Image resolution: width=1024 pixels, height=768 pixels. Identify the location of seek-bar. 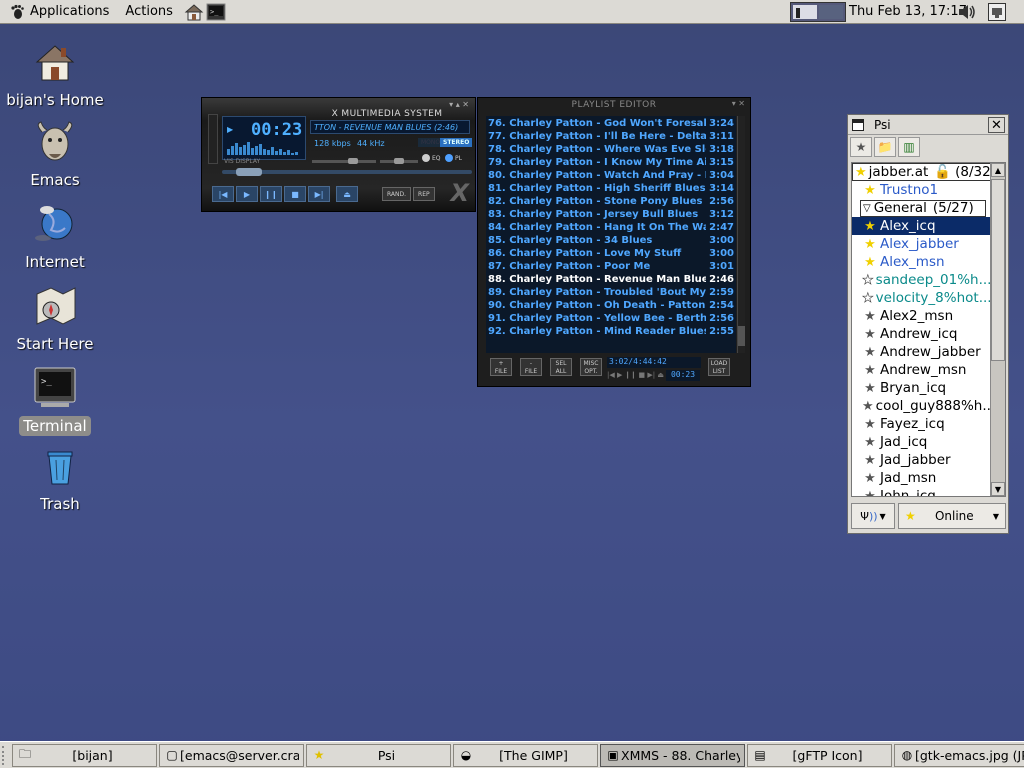
(347, 172).